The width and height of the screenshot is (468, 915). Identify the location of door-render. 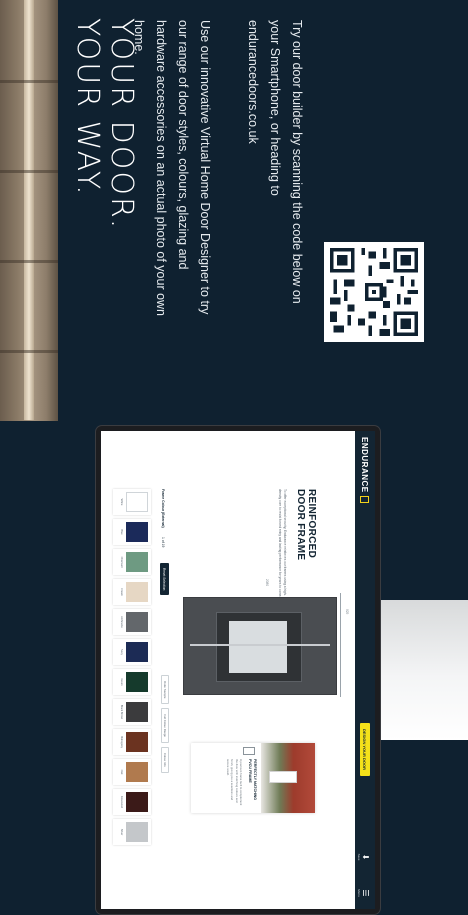
(260, 646).